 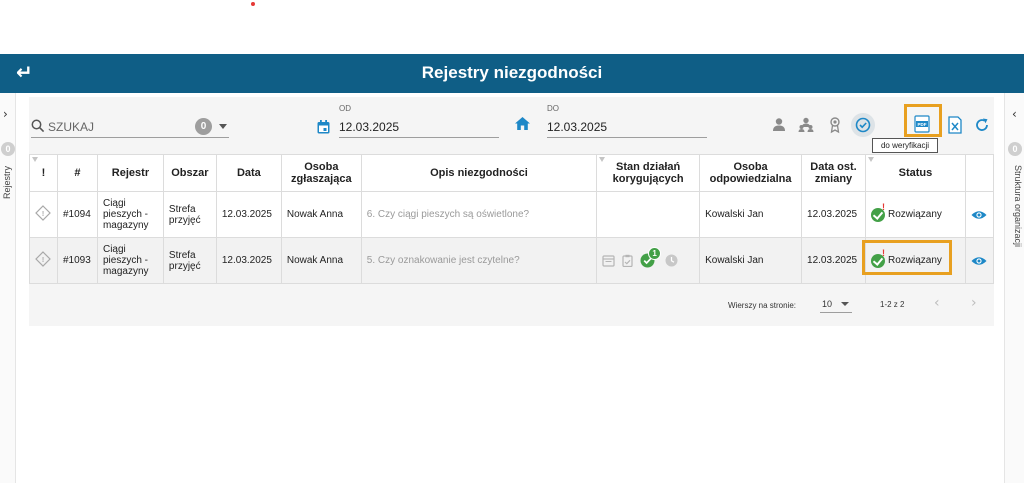 I want to click on column-header-corrective-actions: Stan działań korygujących, so click(x=648, y=173).